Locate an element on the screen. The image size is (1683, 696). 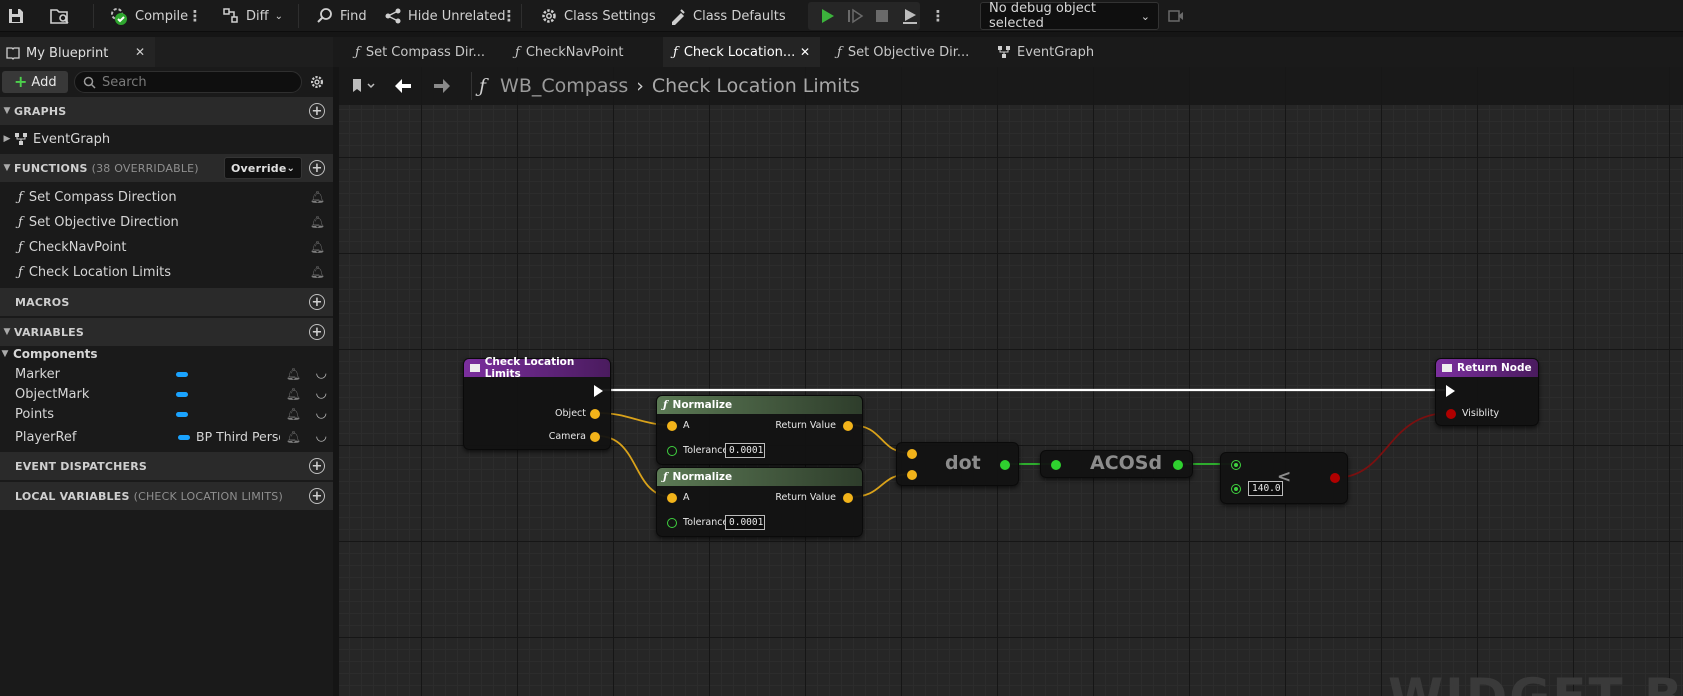
node-title: Check Location Limits is located at coordinates (529, 368).